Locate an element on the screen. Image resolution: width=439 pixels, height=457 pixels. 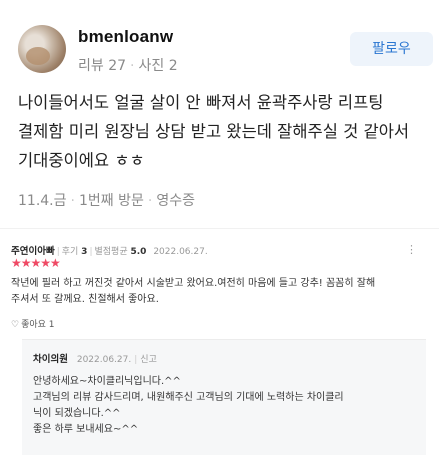
user-stats: 리뷰 27 · 사진 2 is located at coordinates (128, 65).